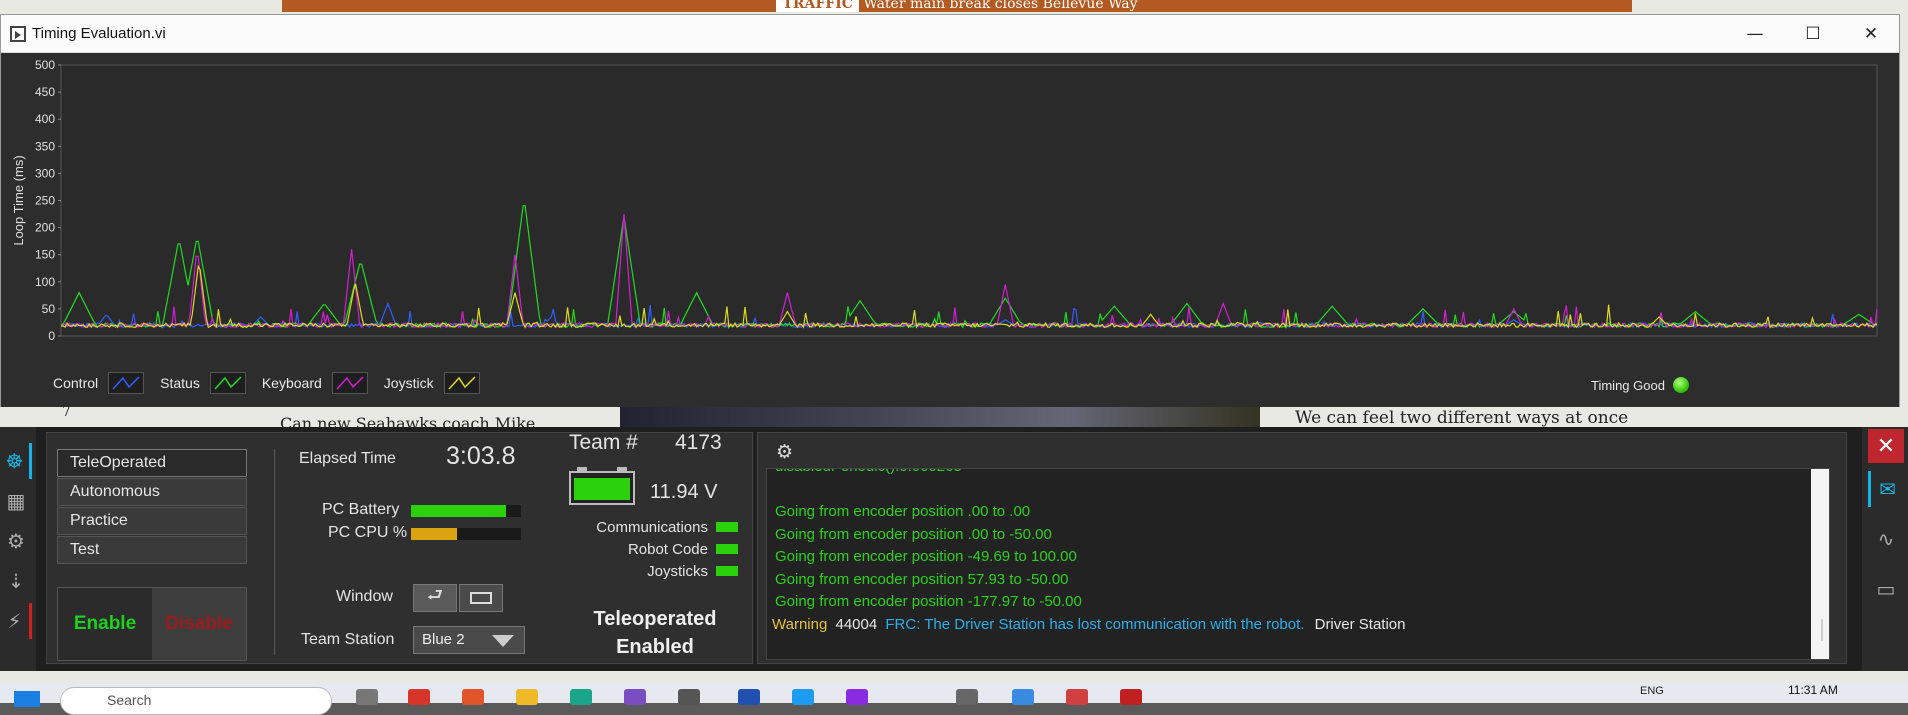 The image size is (1908, 715). What do you see at coordinates (603, 442) in the screenshot?
I see `team-label: Team #` at bounding box center [603, 442].